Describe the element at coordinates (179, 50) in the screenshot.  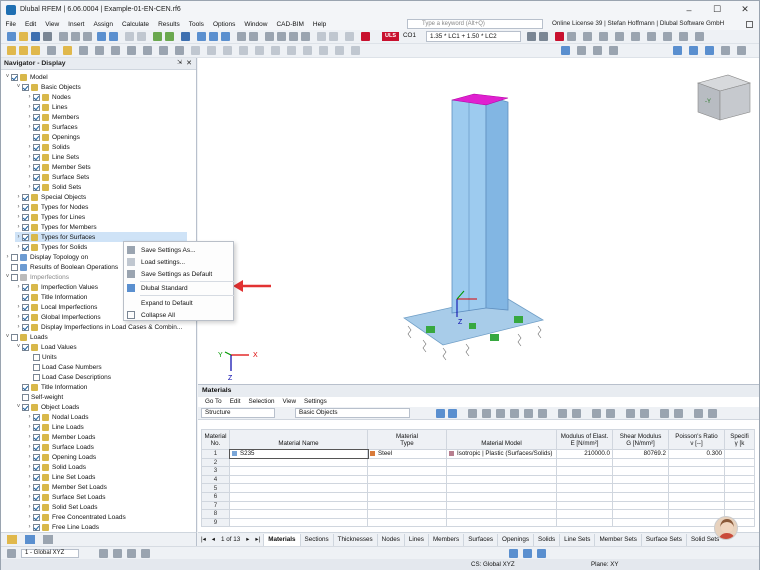
I see `mirror-tool-icon` at that location.